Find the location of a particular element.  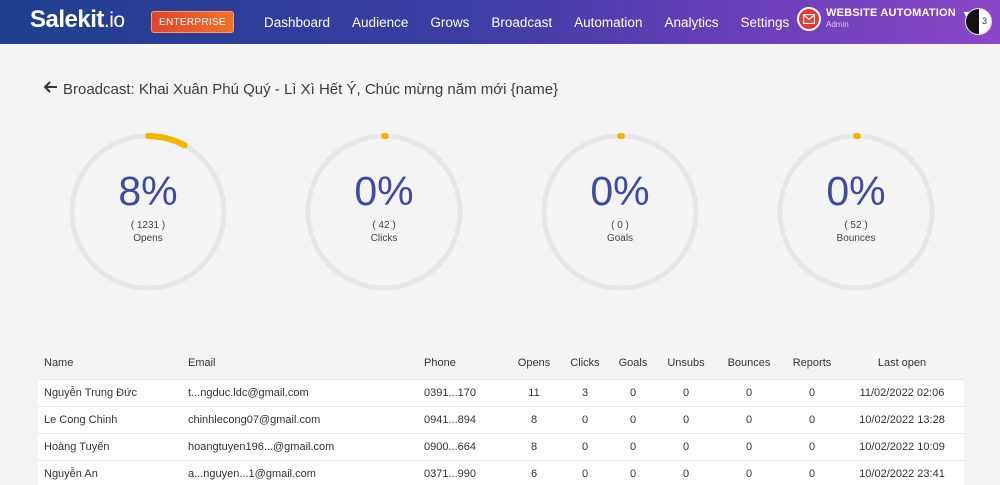

cell-email: hoangtuyen196...@gmail.com is located at coordinates (261, 446).